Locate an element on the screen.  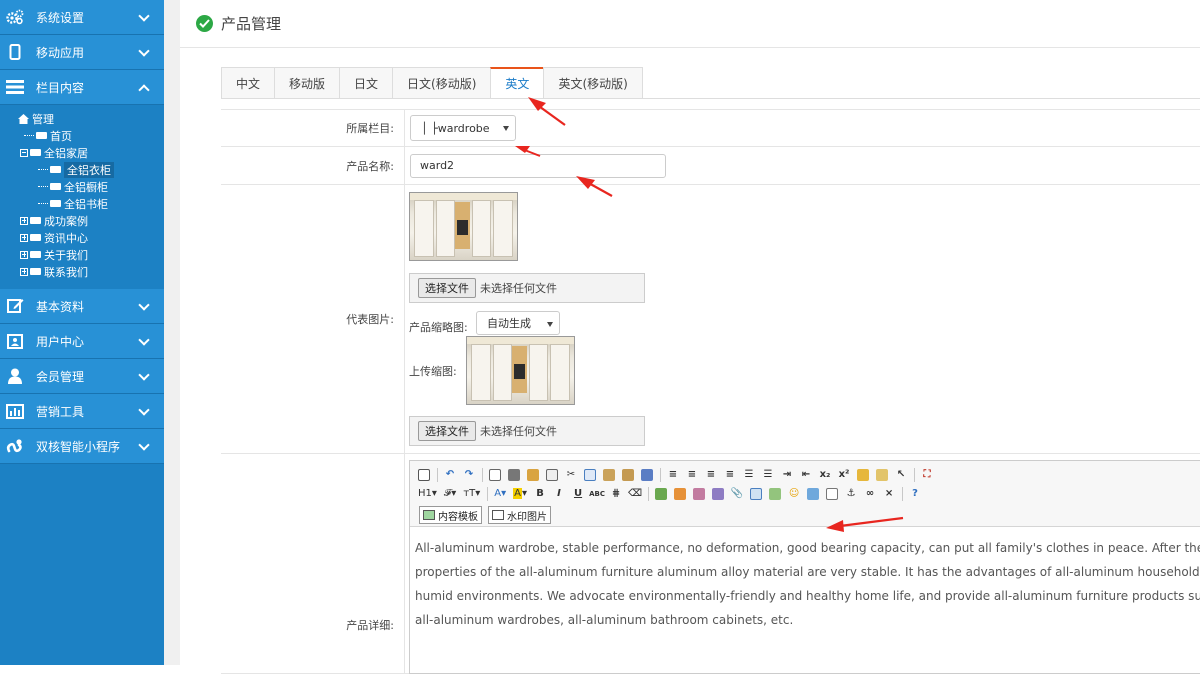
name-label: 产品名称: is located at coordinates (313, 165).